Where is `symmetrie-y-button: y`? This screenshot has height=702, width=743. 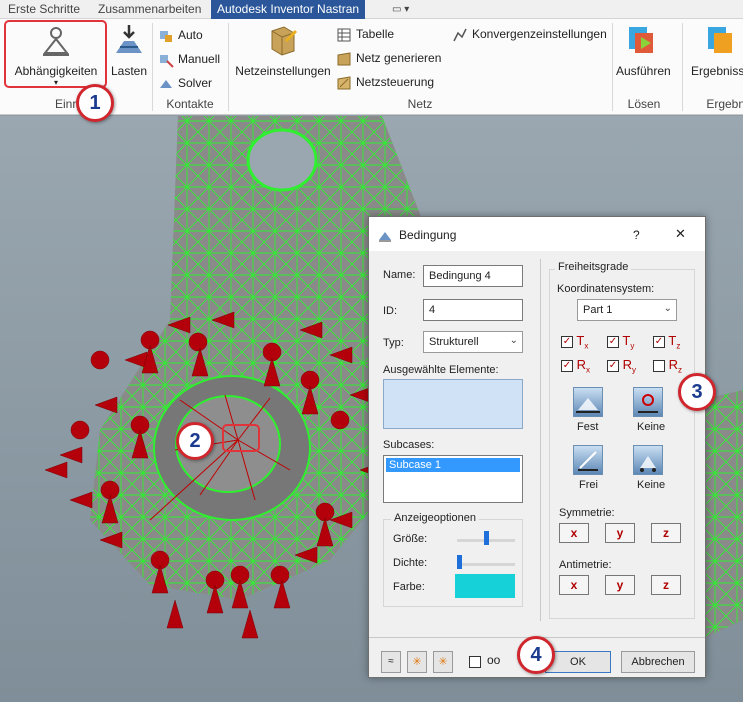
symmetrie-y-button: y is located at coordinates (620, 533).